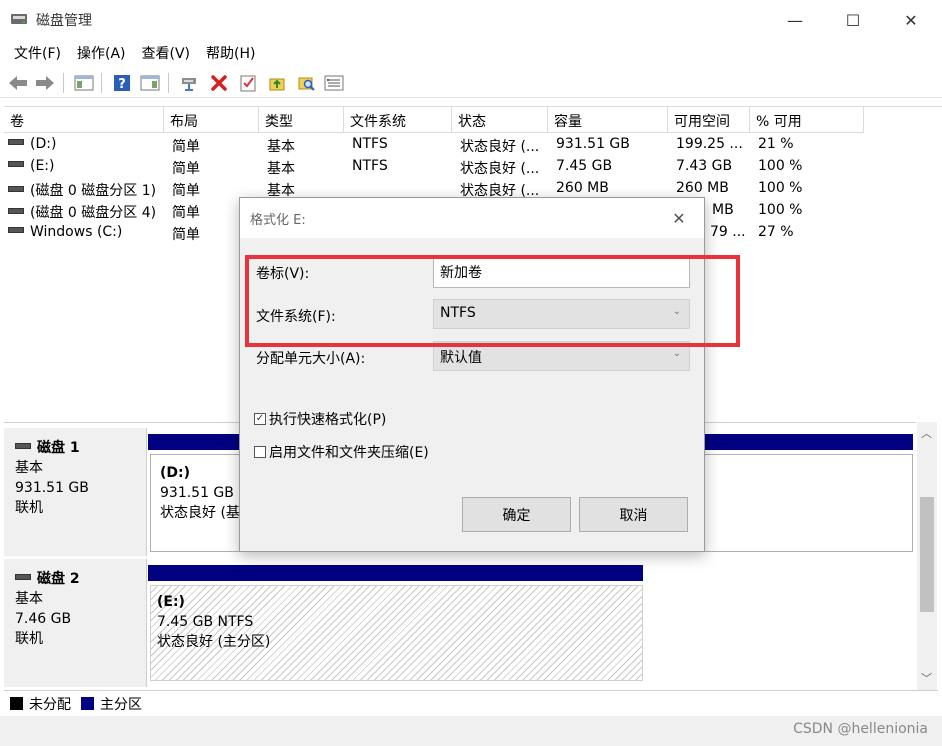  I want to click on column-header-filesystem: 文件系统, so click(398, 120).